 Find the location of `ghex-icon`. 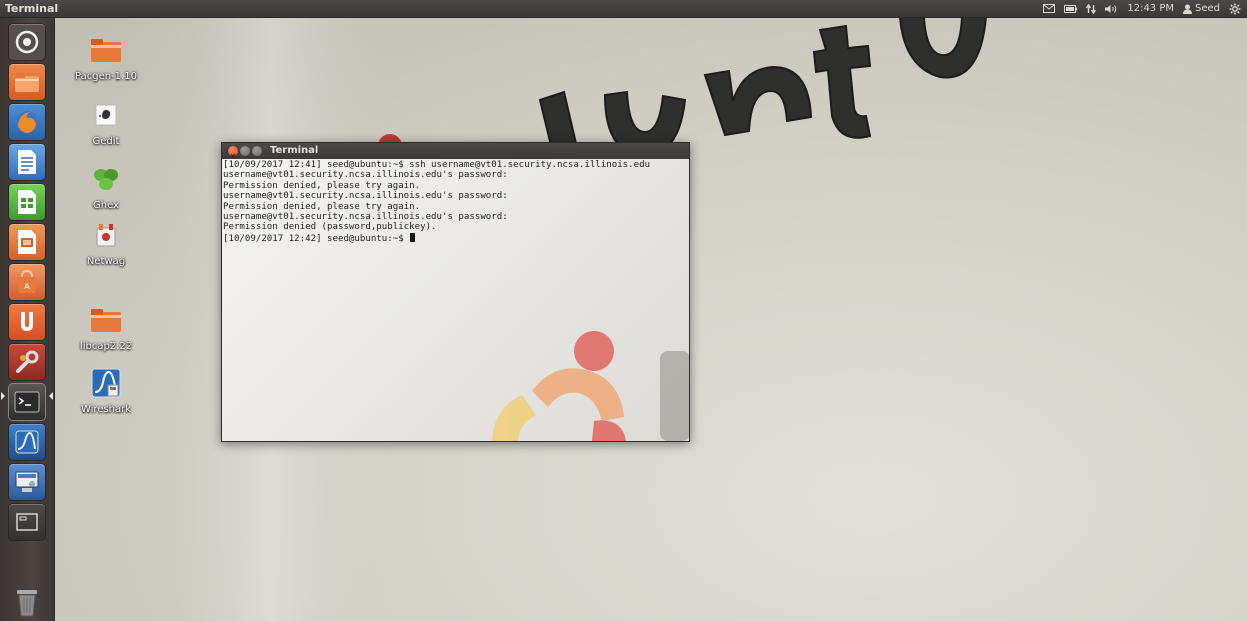

ghex-icon is located at coordinates (106, 179).